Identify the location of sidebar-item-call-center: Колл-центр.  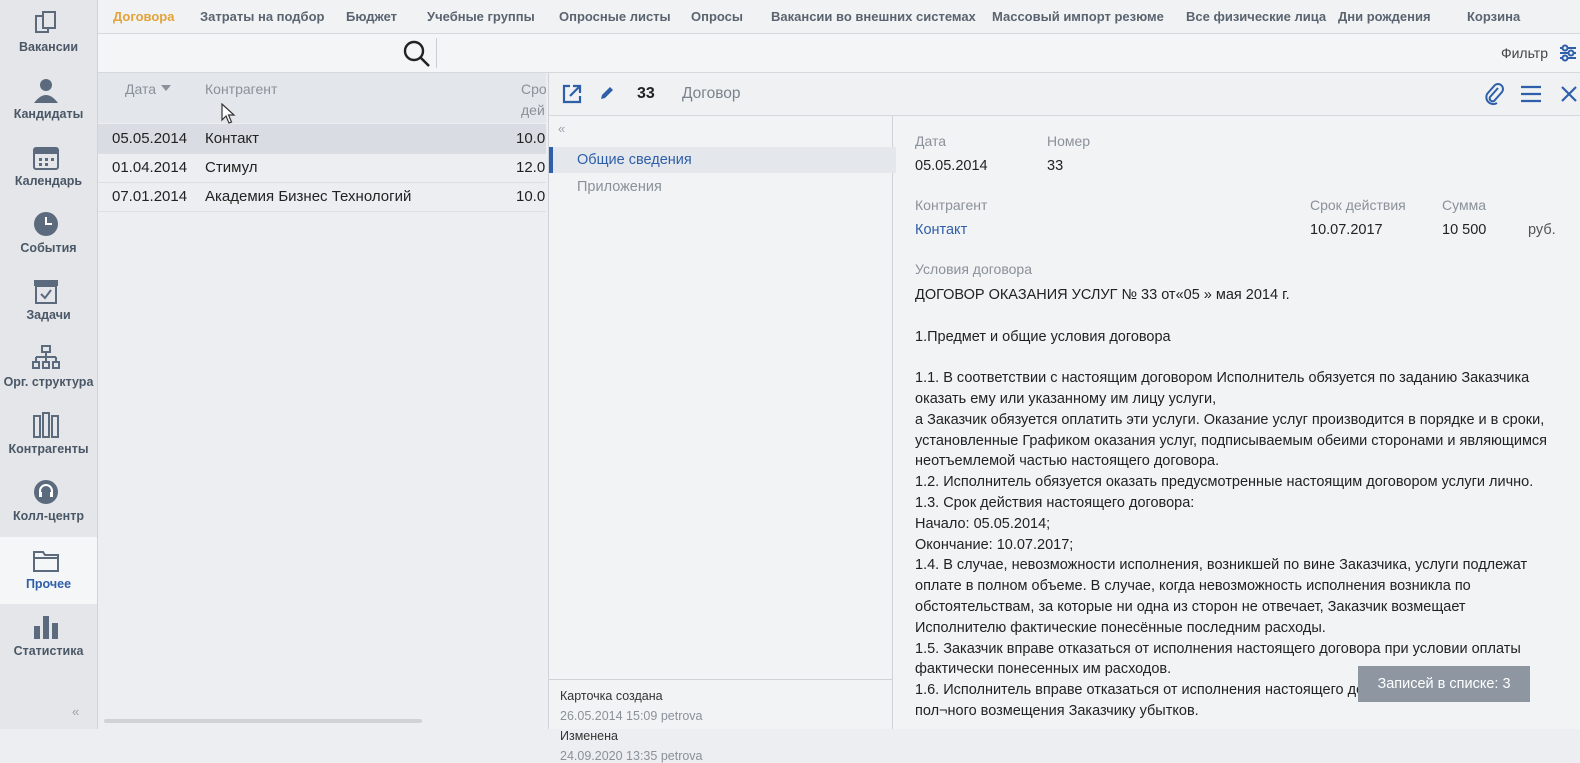
(48, 502).